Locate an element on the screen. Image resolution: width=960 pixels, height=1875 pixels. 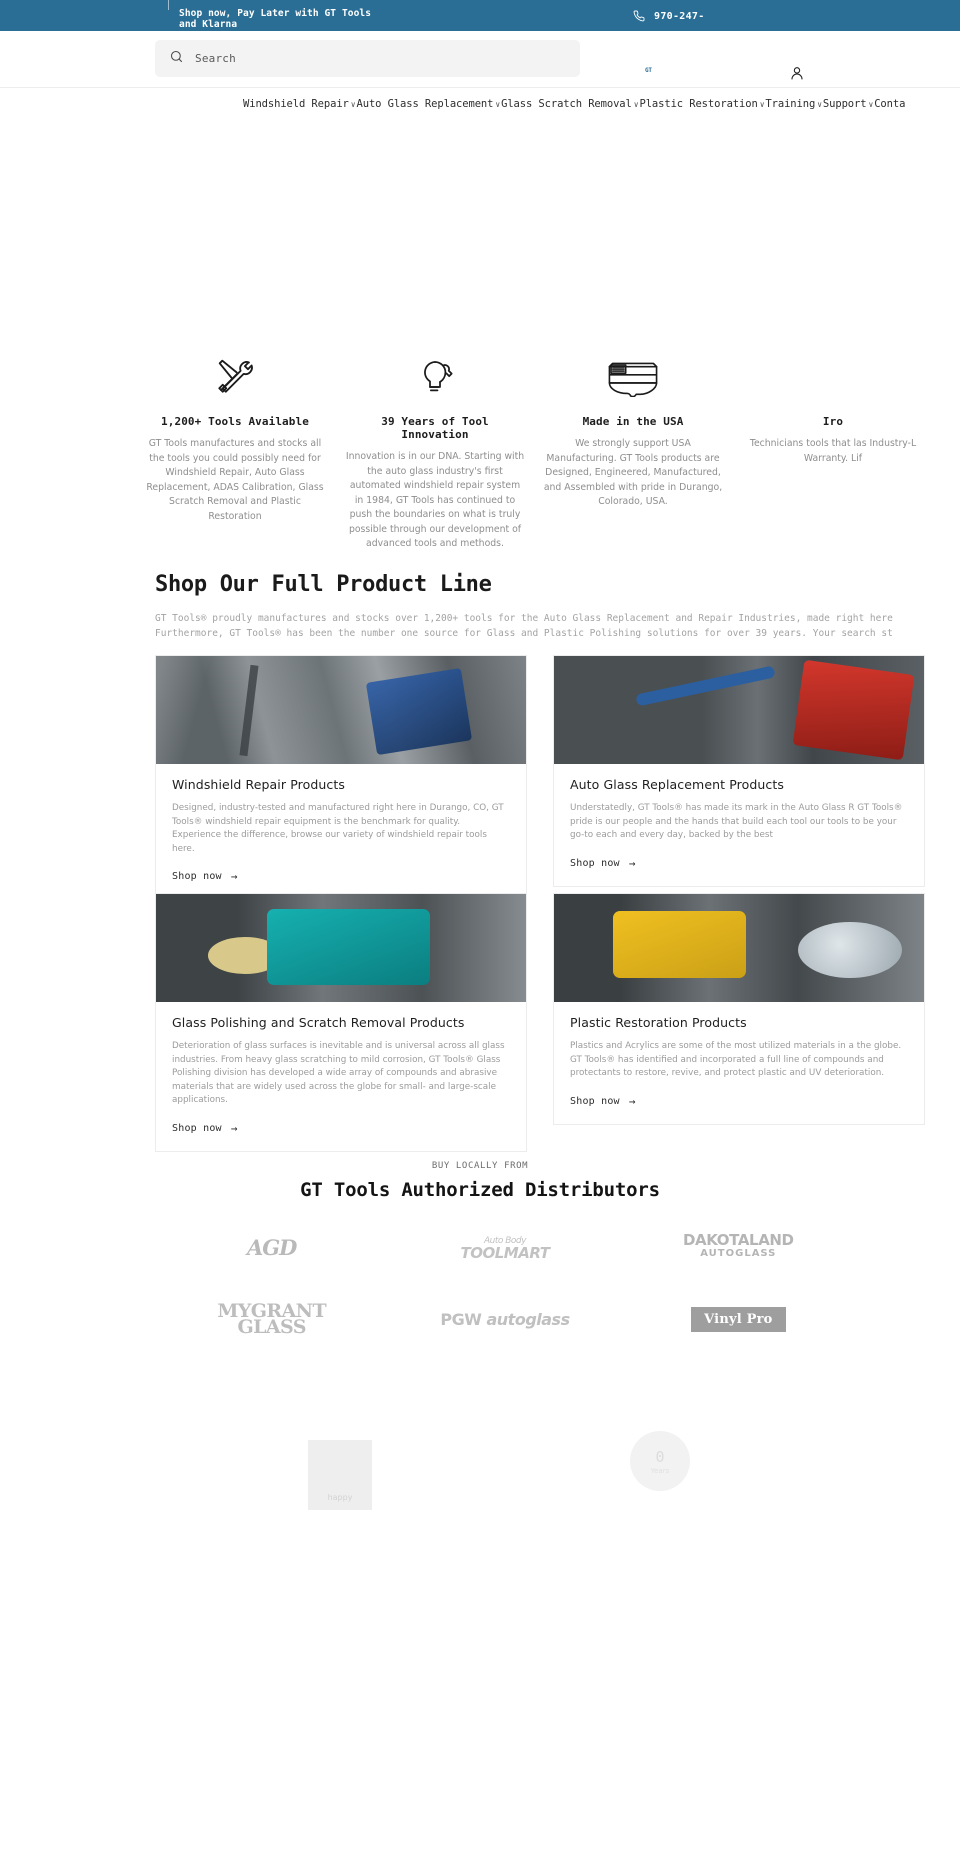
card-title: Windshield Repair Products is located at coordinates (258, 784).